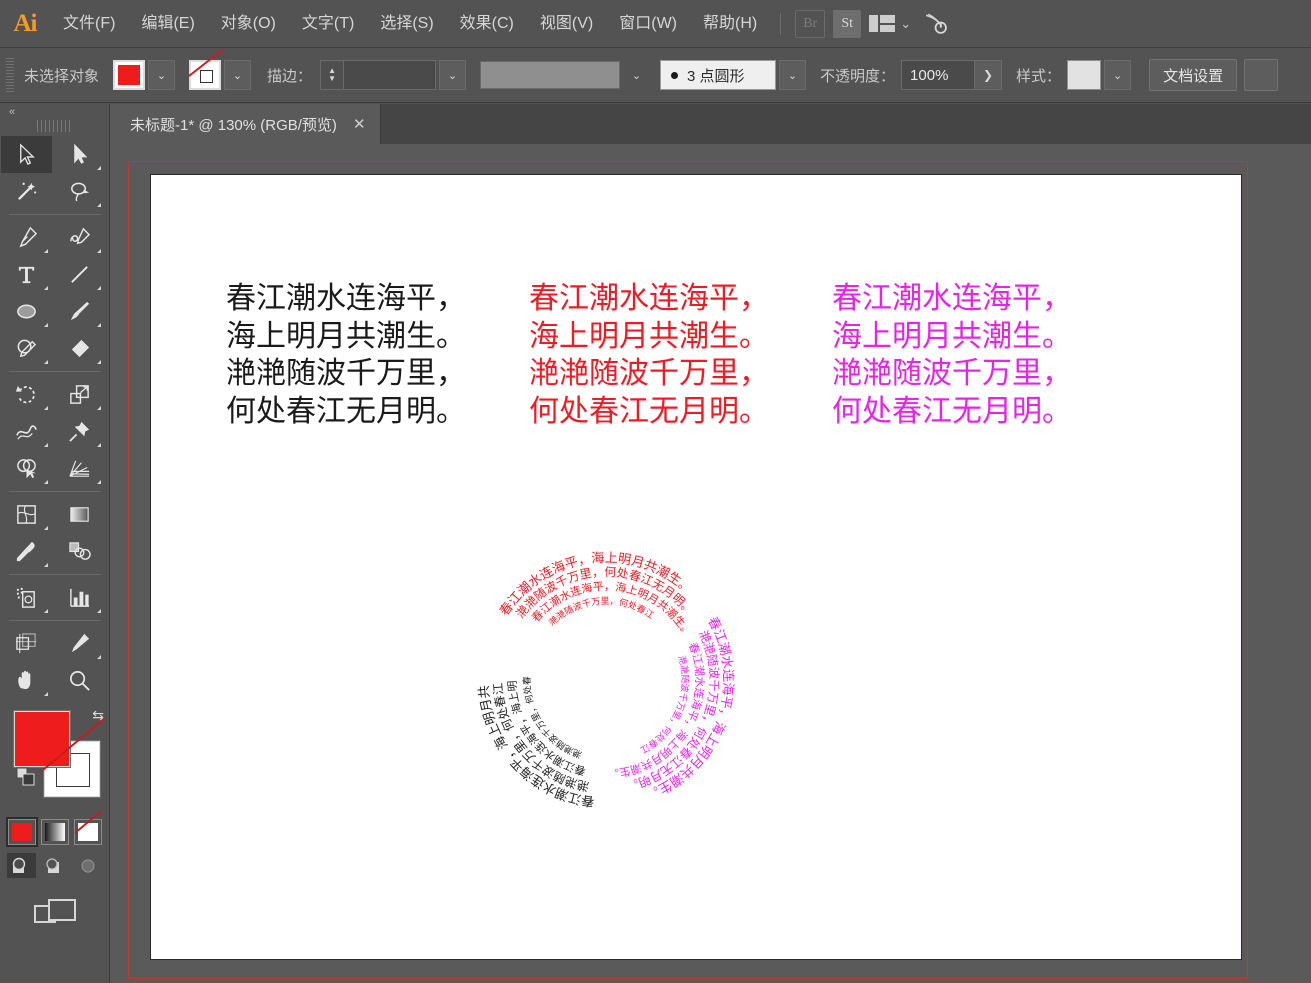 This screenshot has height=983, width=1311. What do you see at coordinates (162, 75) in the screenshot?
I see `fill-dropdown-arrow: ⌄` at bounding box center [162, 75].